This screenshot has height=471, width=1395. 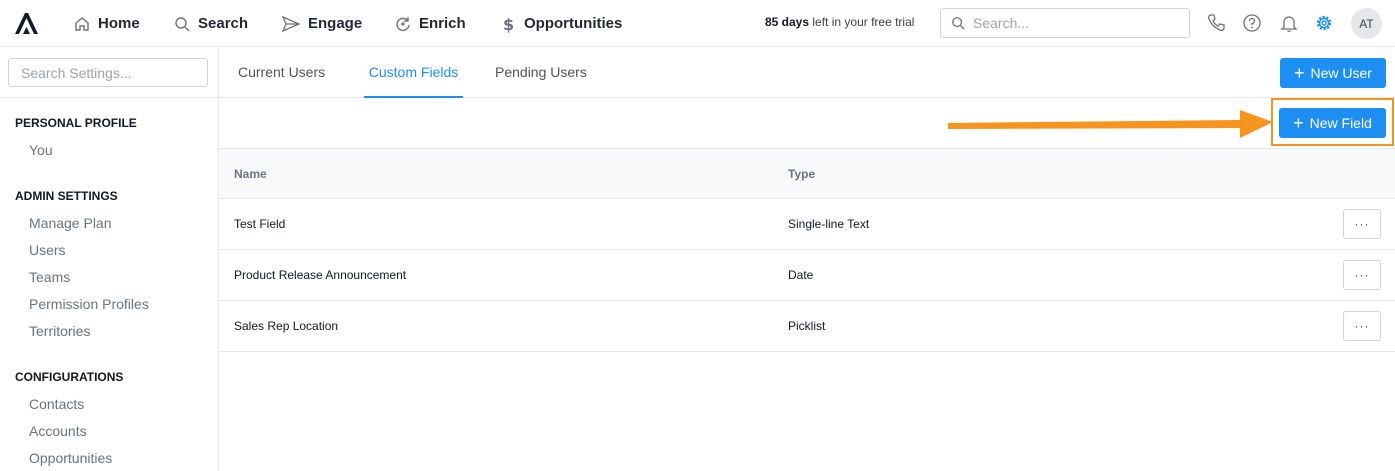 What do you see at coordinates (403, 23) in the screenshot?
I see `refresh-icon` at bounding box center [403, 23].